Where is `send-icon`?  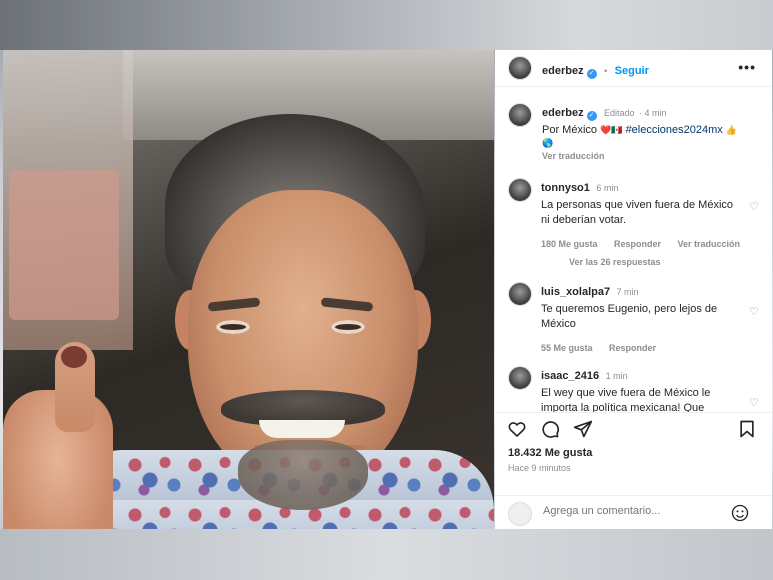 send-icon is located at coordinates (583, 429).